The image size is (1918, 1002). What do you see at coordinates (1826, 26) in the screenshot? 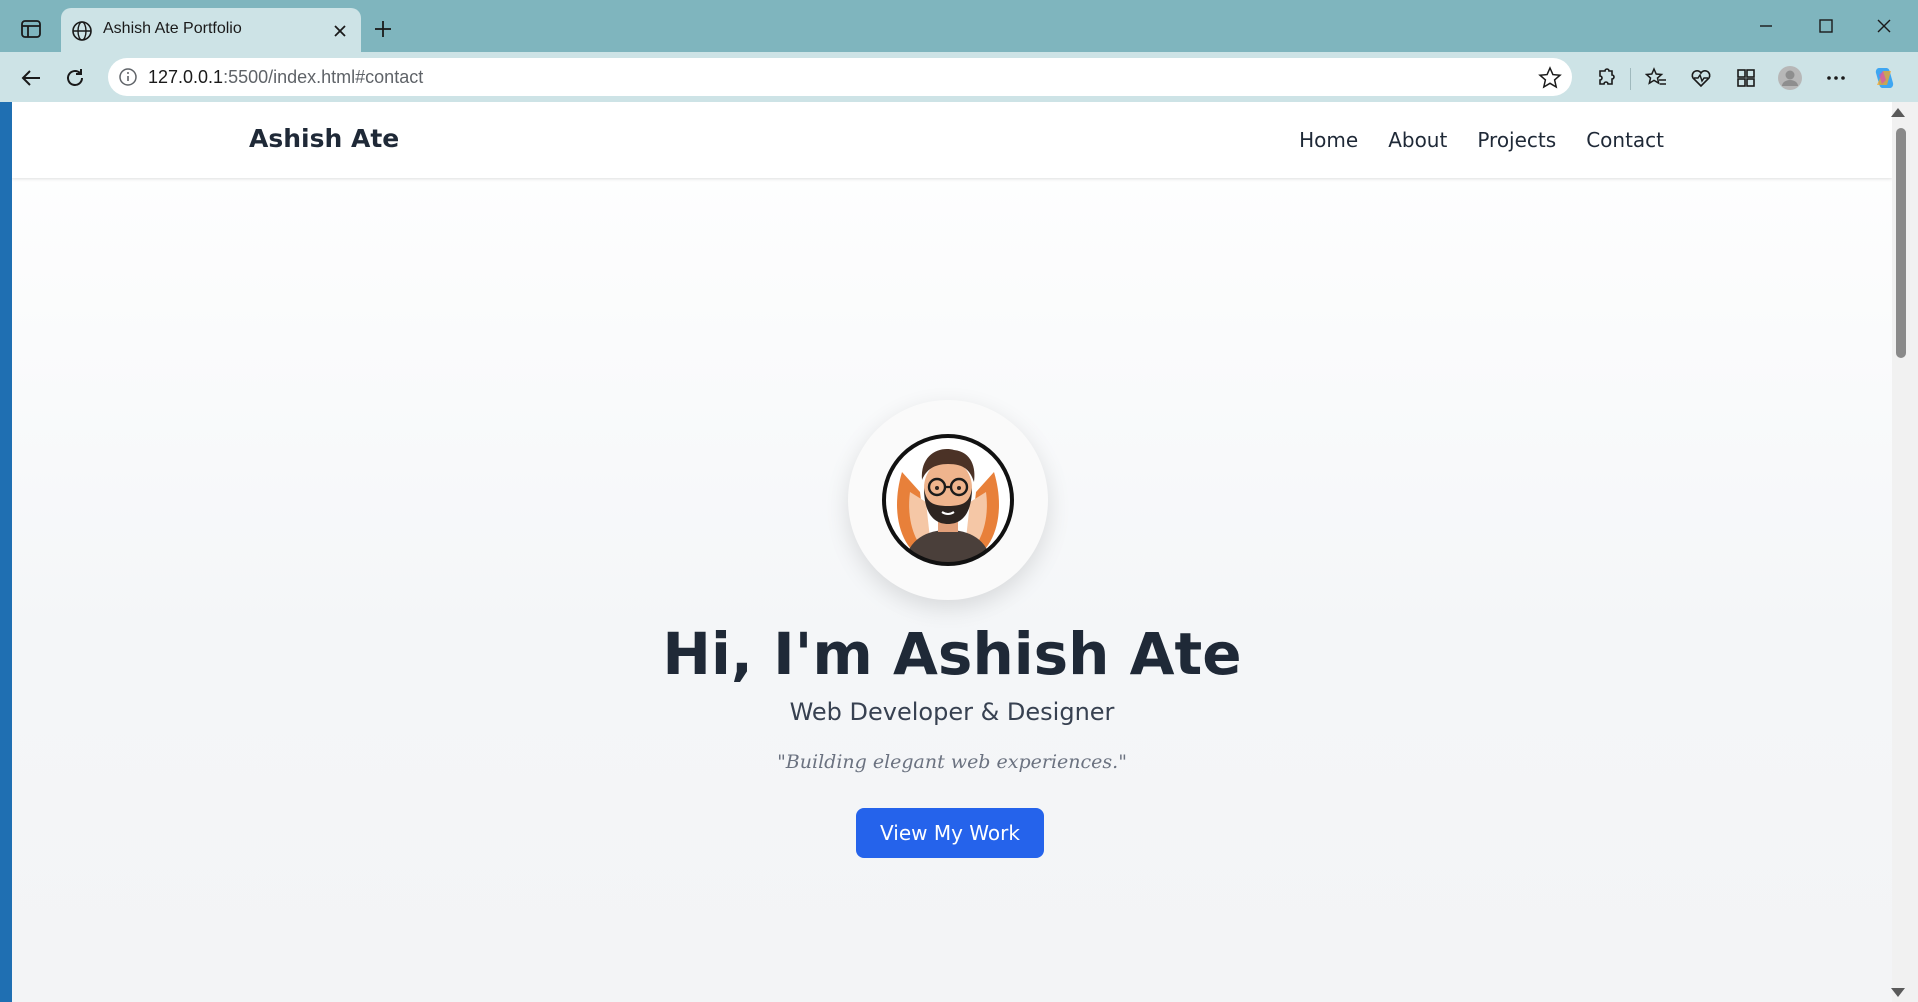
I see `maximize-icon` at bounding box center [1826, 26].